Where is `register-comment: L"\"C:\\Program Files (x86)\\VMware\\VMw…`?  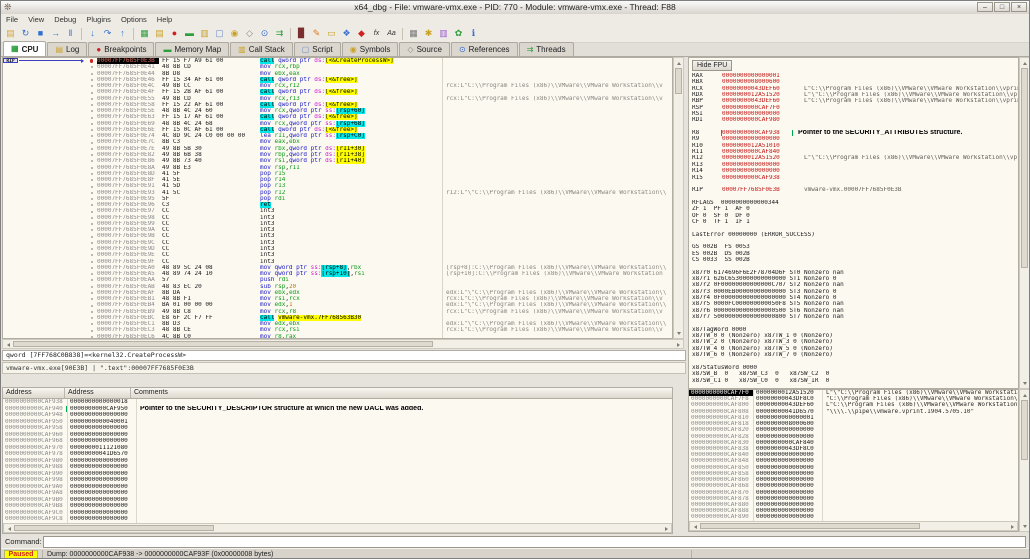 register-comment: L"\"C:\\Program Files (x86)\\VMware\\VMw… is located at coordinates (911, 158).